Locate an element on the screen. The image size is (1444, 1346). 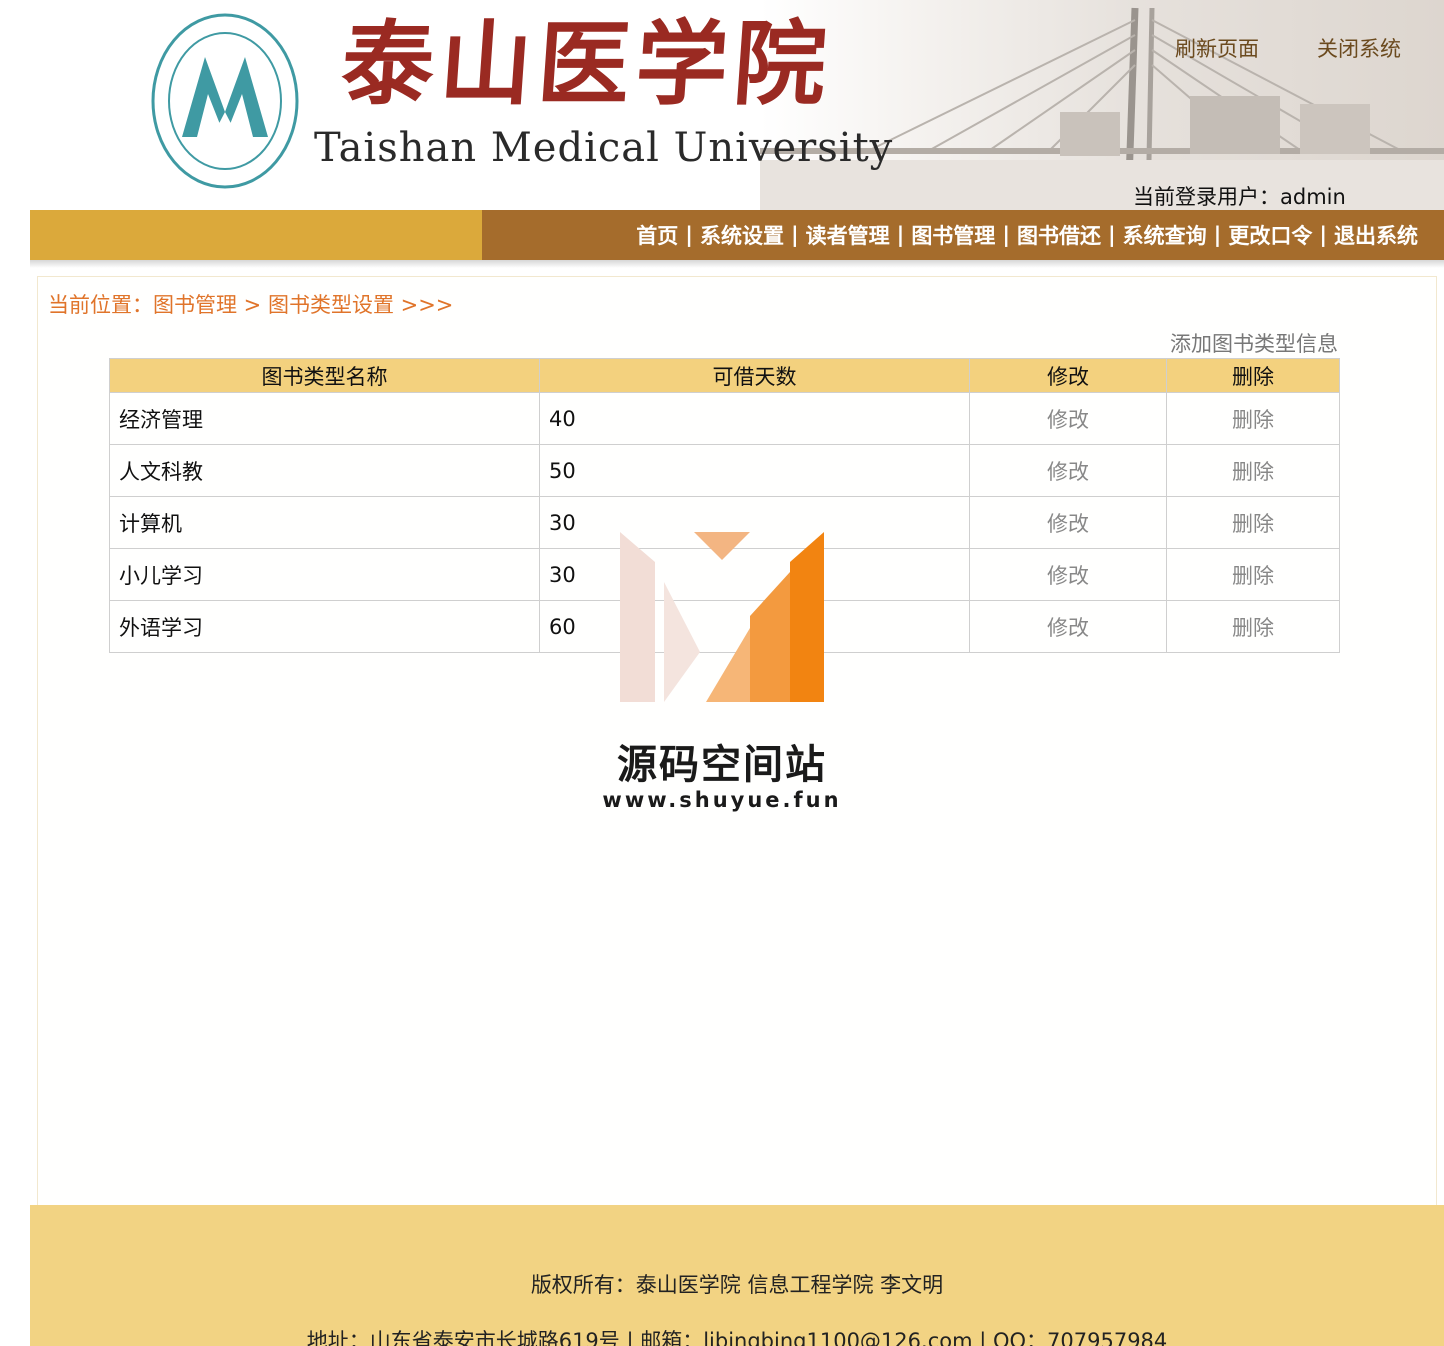
watermark-logo-icon is located at coordinates (722, 617).